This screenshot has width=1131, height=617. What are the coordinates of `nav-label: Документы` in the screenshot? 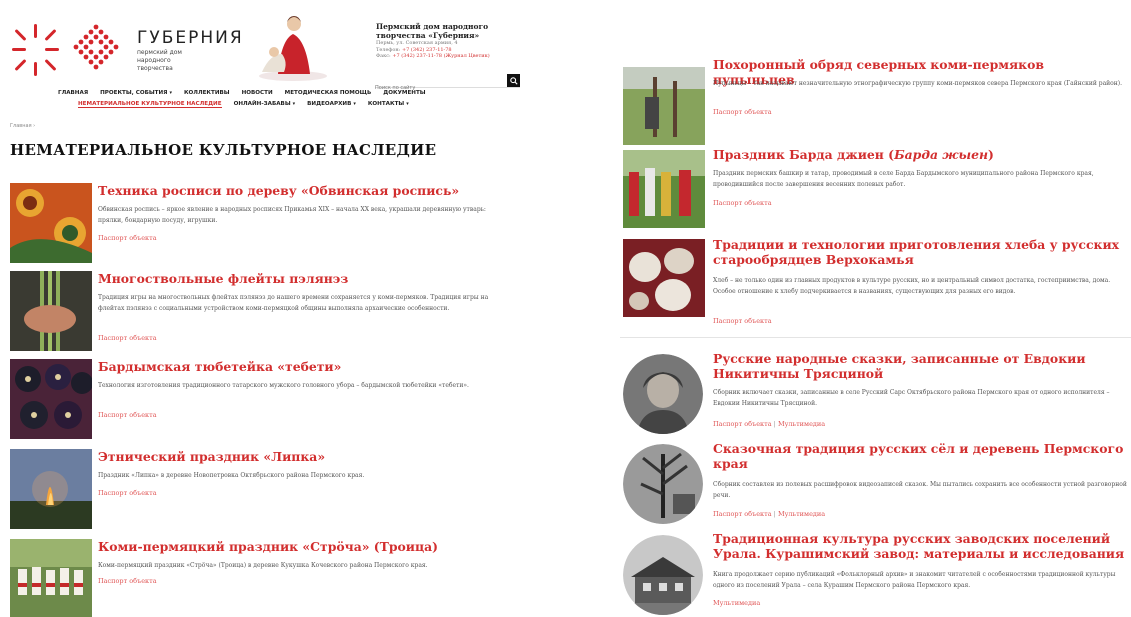 It's located at (404, 93).